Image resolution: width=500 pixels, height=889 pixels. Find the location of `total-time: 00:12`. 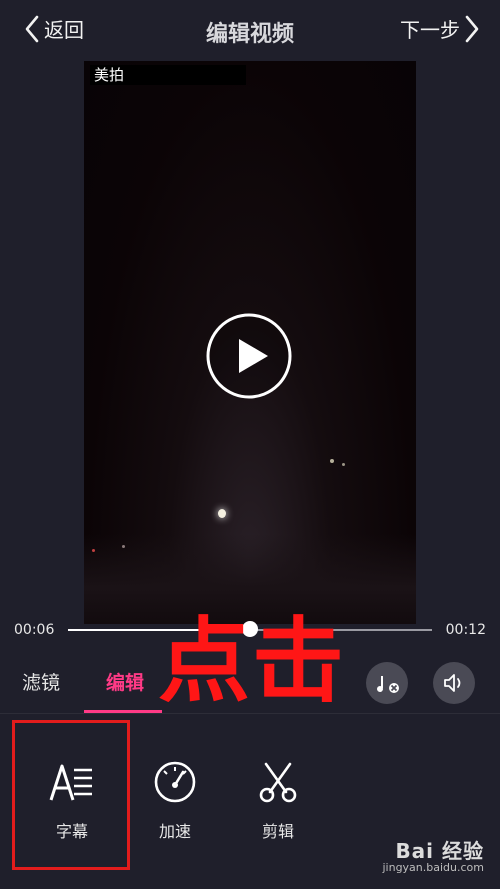

total-time: 00:12 is located at coordinates (465, 630).